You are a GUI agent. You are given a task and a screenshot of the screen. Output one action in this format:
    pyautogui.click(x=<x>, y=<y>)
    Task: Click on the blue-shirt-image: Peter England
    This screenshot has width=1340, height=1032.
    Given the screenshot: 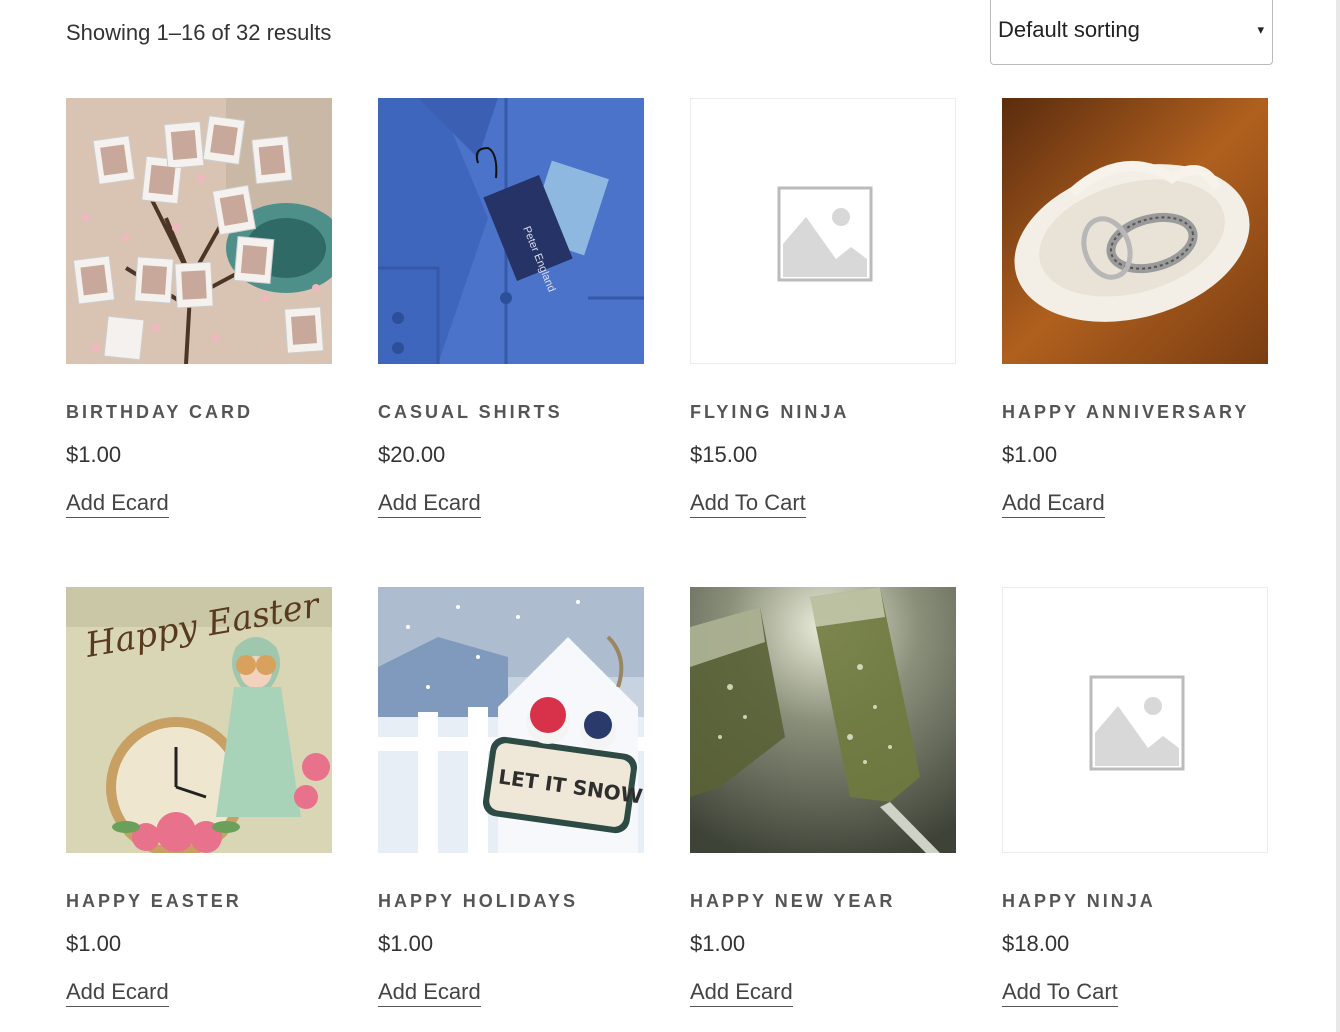 What is the action you would take?
    pyautogui.click(x=511, y=231)
    